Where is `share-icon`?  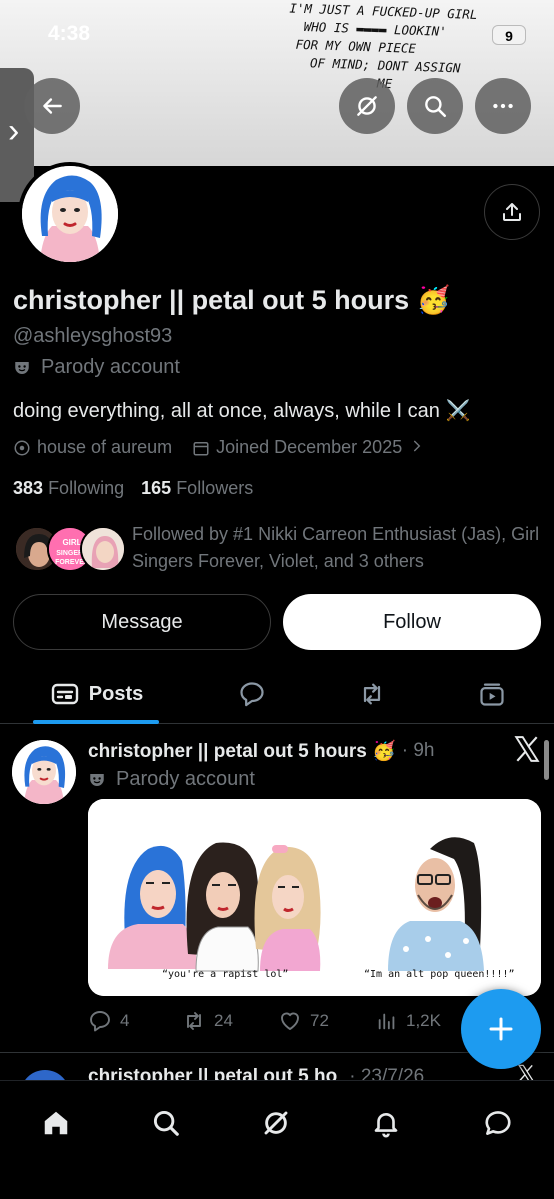 share-icon is located at coordinates (512, 212).